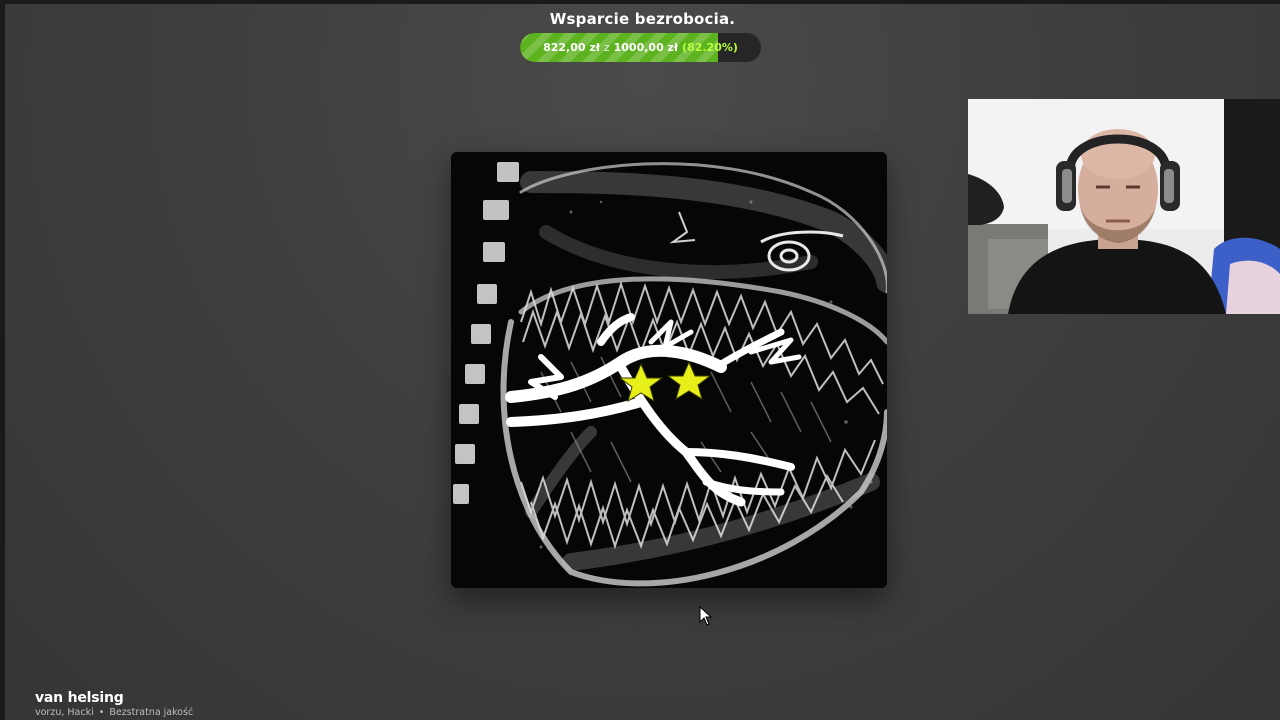 The height and width of the screenshot is (720, 1280). Describe the element at coordinates (79, 698) in the screenshot. I see `track-title: van helsing` at that location.